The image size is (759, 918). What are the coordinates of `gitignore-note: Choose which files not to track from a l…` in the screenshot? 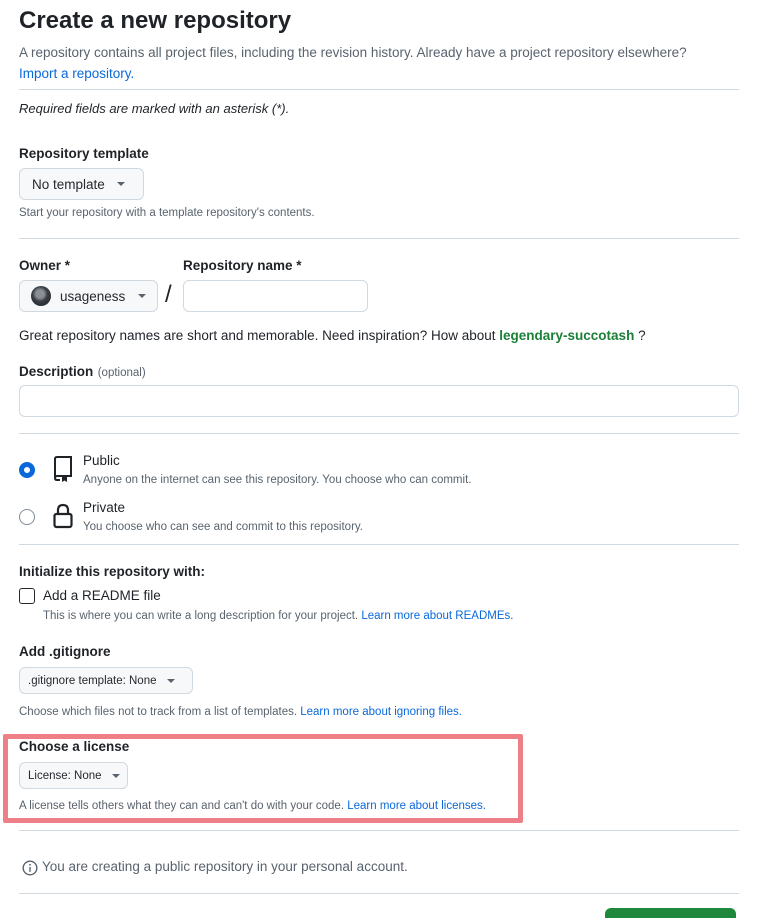 It's located at (240, 712).